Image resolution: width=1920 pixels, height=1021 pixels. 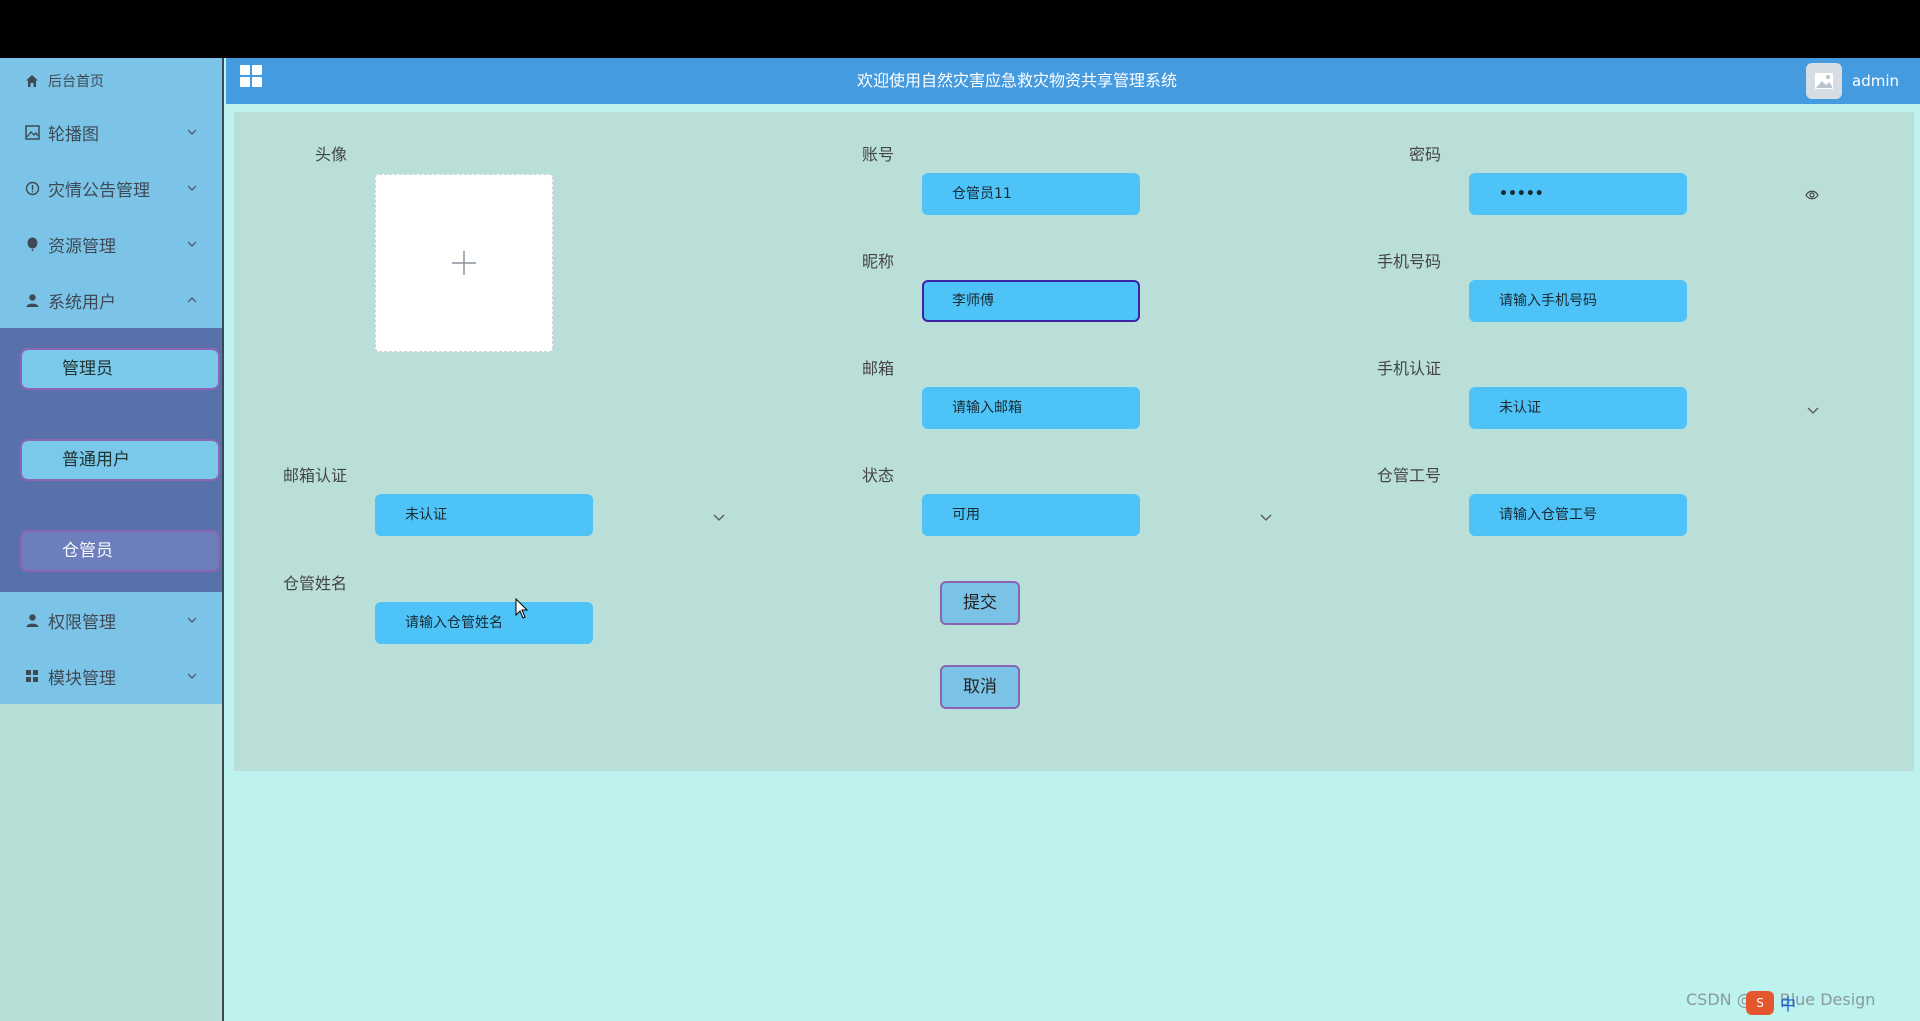 What do you see at coordinates (877, 261) in the screenshot?
I see `nickname-label: 昵称` at bounding box center [877, 261].